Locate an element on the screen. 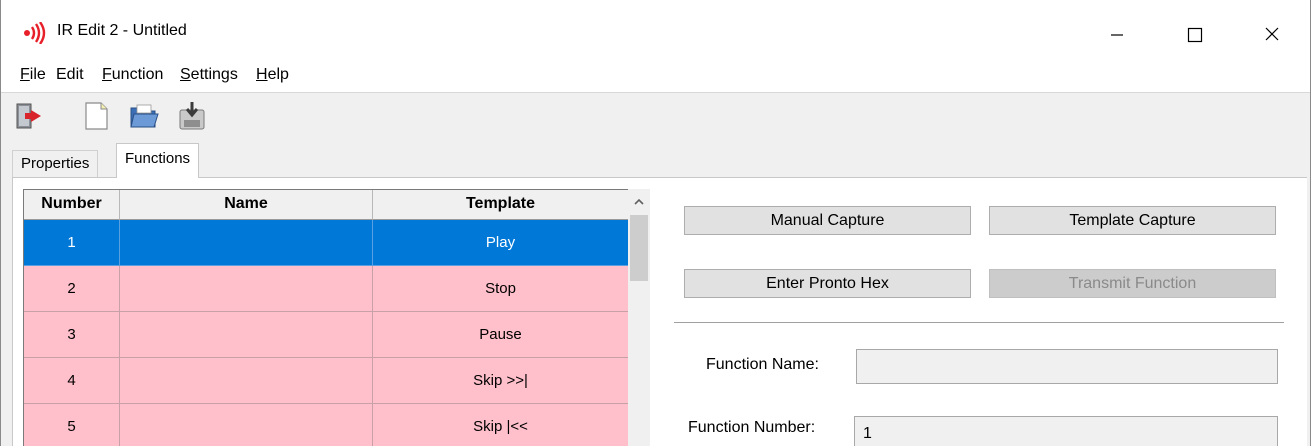  maximize-icon is located at coordinates (1195, 35).